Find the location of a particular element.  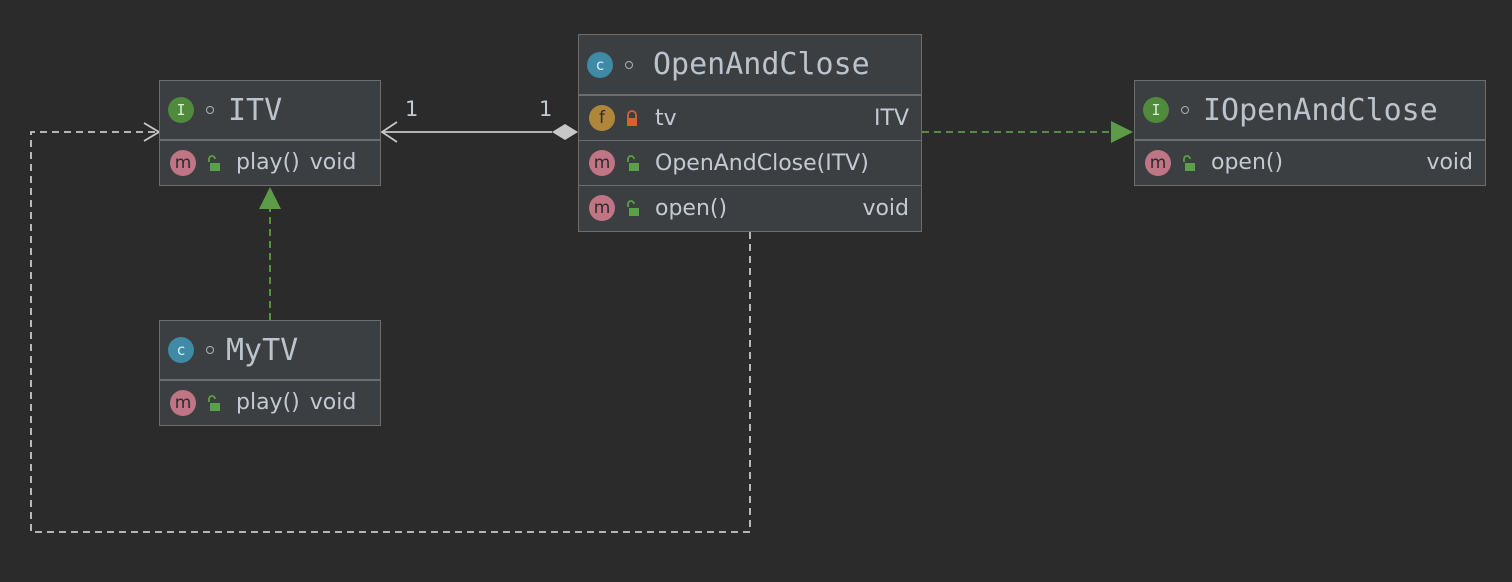

field-name: tv is located at coordinates (666, 118).